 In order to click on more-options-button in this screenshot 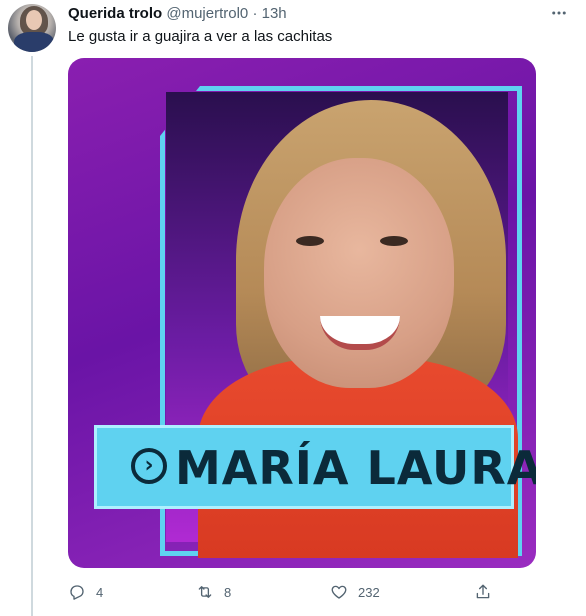, I will do `click(559, 14)`.